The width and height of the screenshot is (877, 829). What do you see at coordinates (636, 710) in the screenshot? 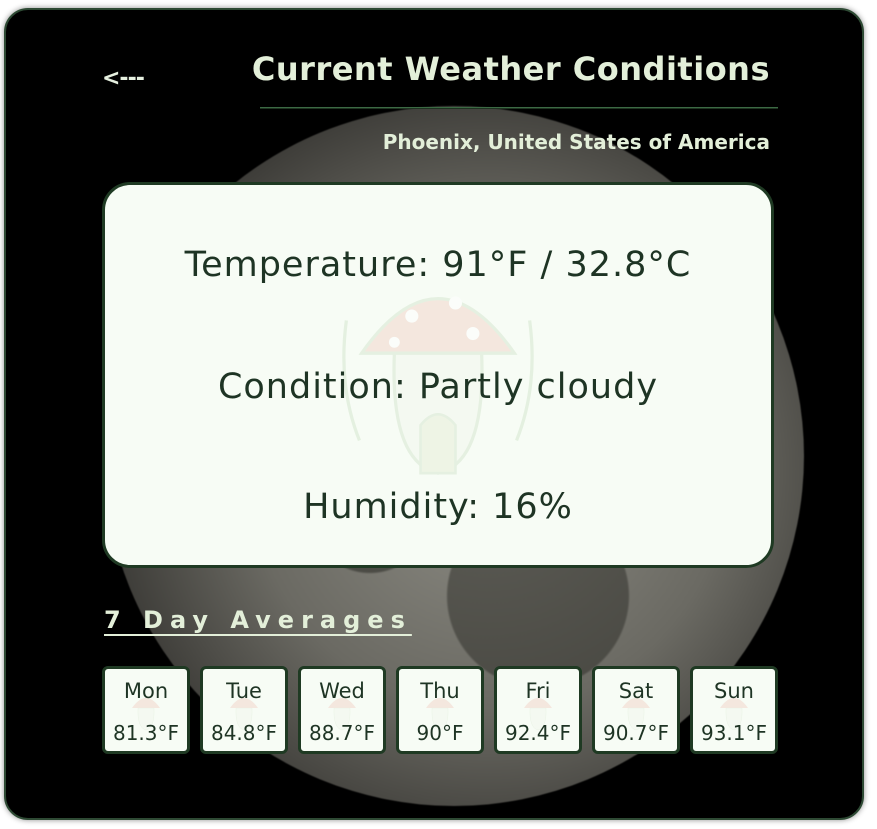
I see `day-card: Sat 90.7°F` at bounding box center [636, 710].